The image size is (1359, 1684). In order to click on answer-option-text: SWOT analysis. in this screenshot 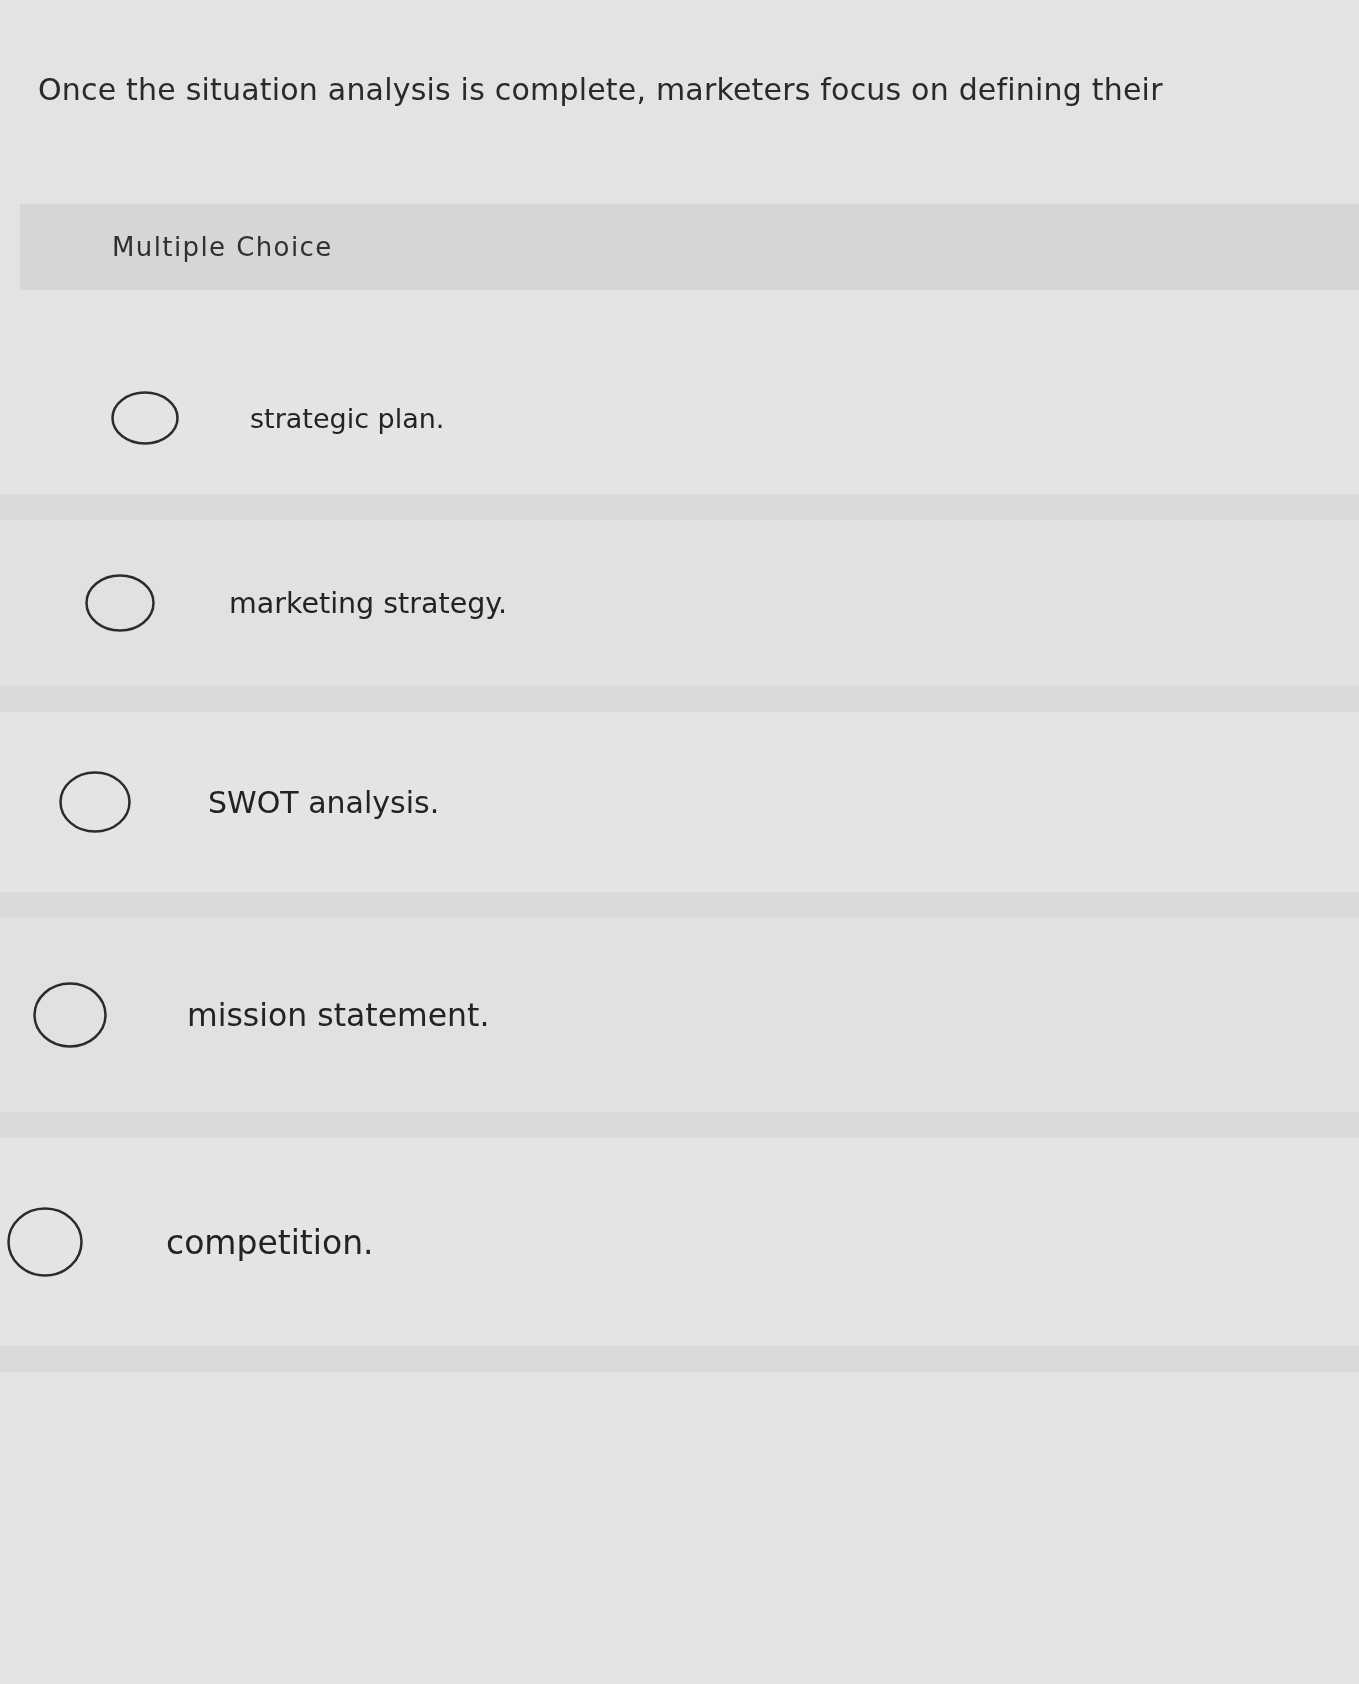, I will do `click(324, 802)`.